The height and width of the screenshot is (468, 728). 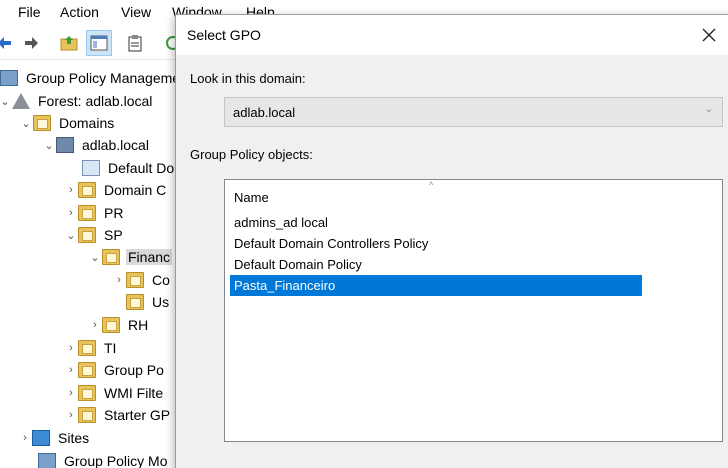 What do you see at coordinates (77, 101) in the screenshot?
I see `tree-item-forest: ⌄ Forest: adlab.local` at bounding box center [77, 101].